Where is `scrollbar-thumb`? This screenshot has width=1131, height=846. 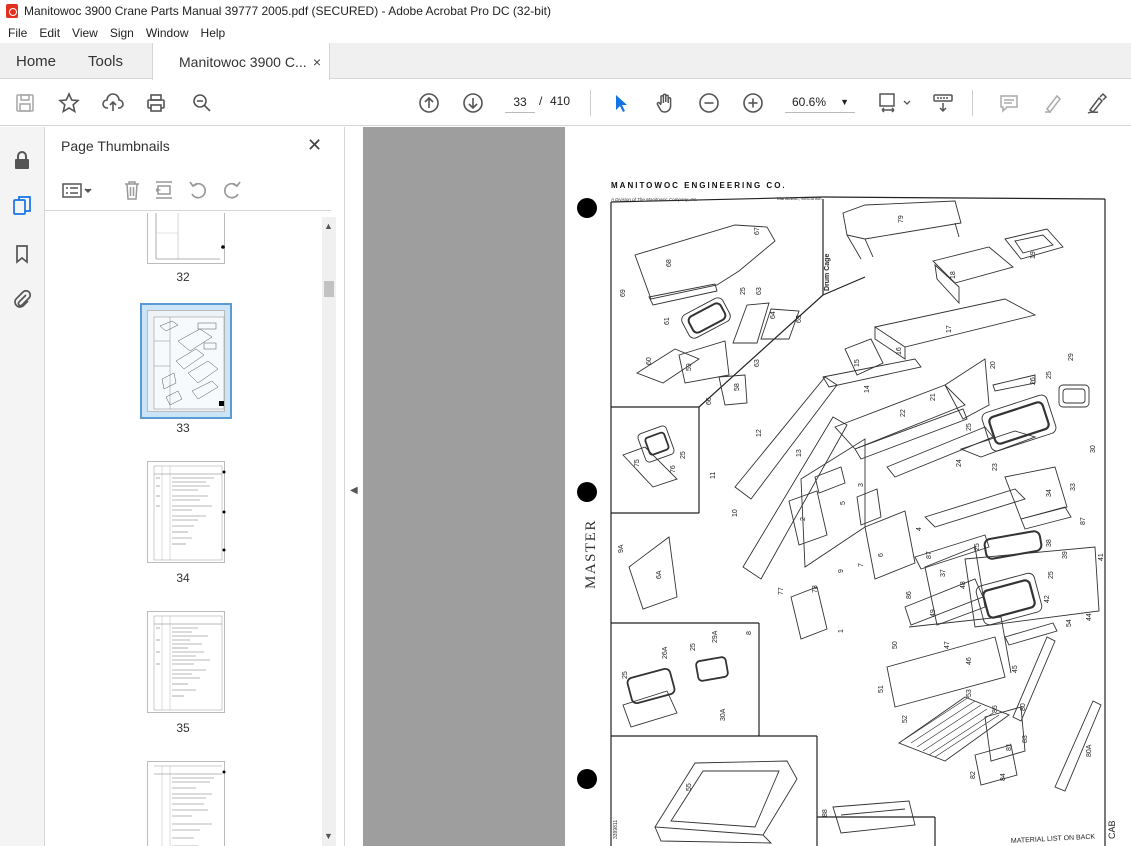 scrollbar-thumb is located at coordinates (329, 289).